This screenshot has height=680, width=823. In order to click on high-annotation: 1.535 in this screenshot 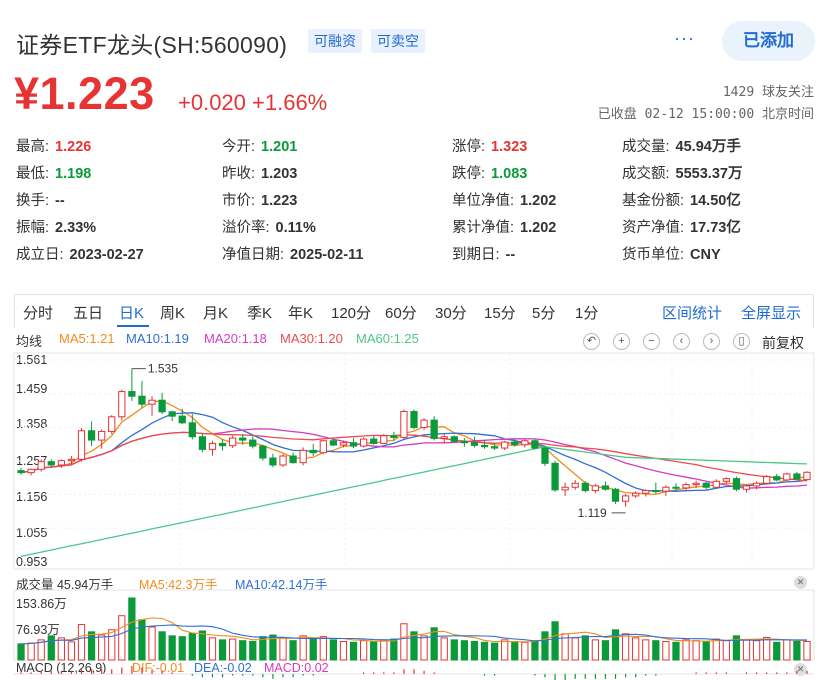, I will do `click(163, 369)`.